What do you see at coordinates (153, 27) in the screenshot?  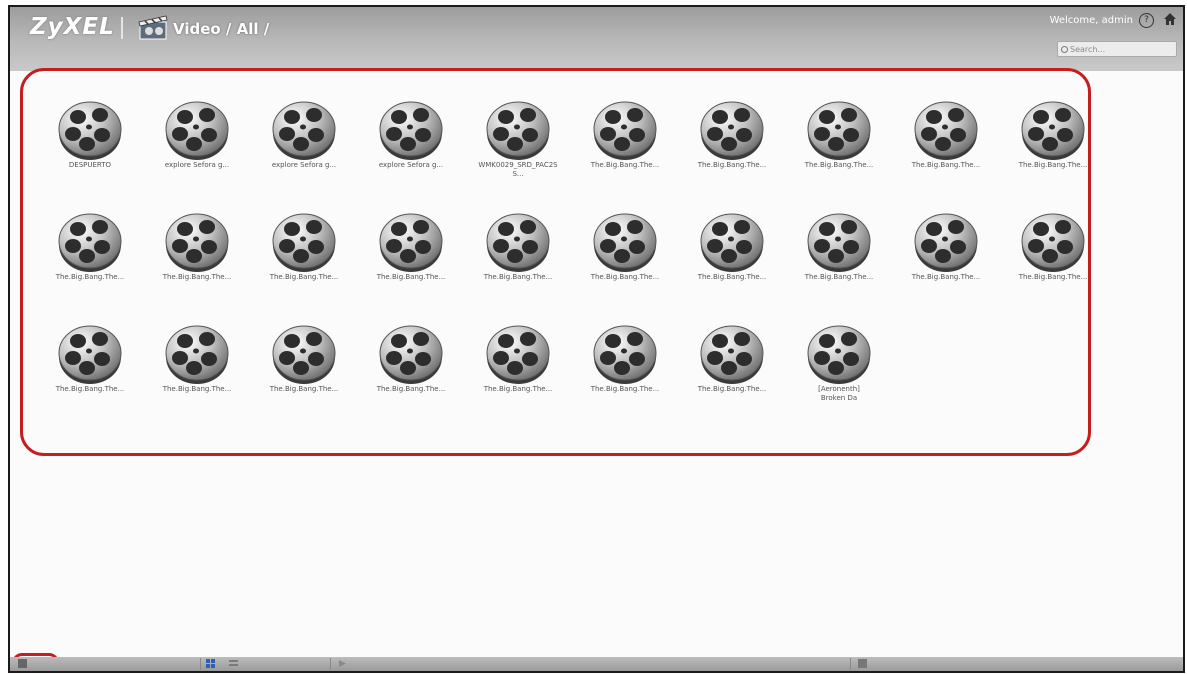 I see `clapperboard-icon` at bounding box center [153, 27].